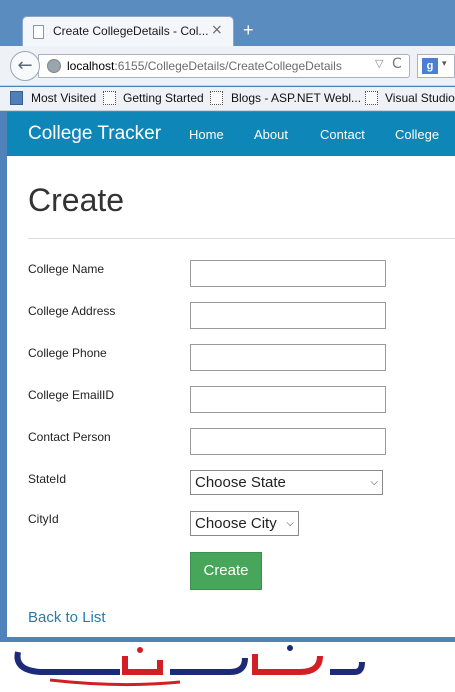 The height and width of the screenshot is (692, 455). I want to click on watermark-logo, so click(227, 667).